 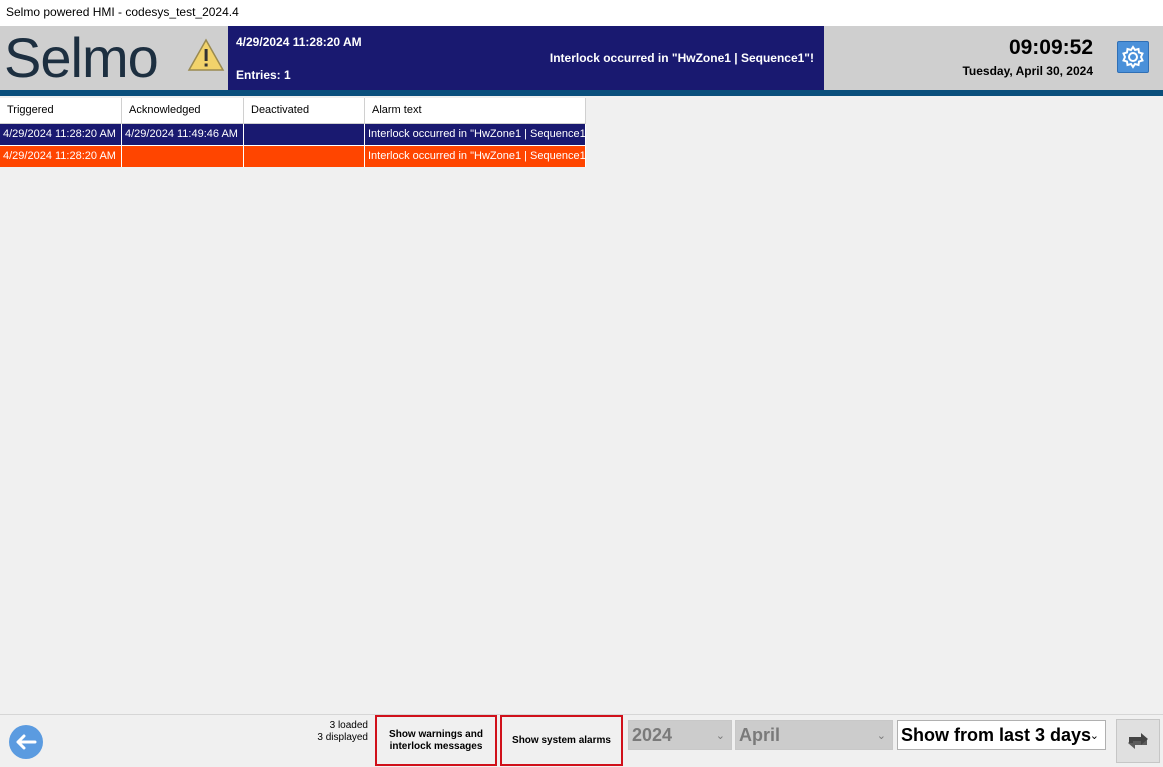 I want to click on settings-button, so click(x=1133, y=57).